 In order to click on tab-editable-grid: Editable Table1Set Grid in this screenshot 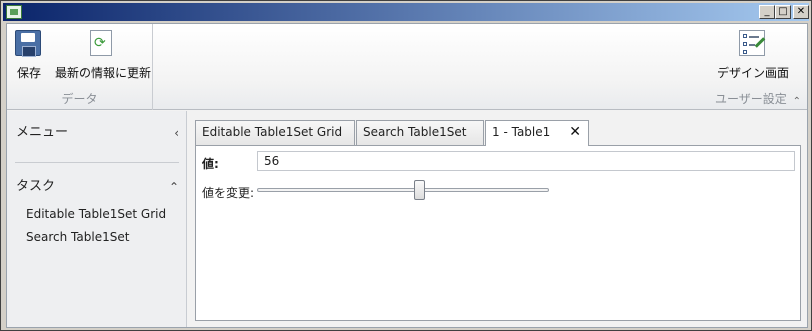, I will do `click(275, 132)`.